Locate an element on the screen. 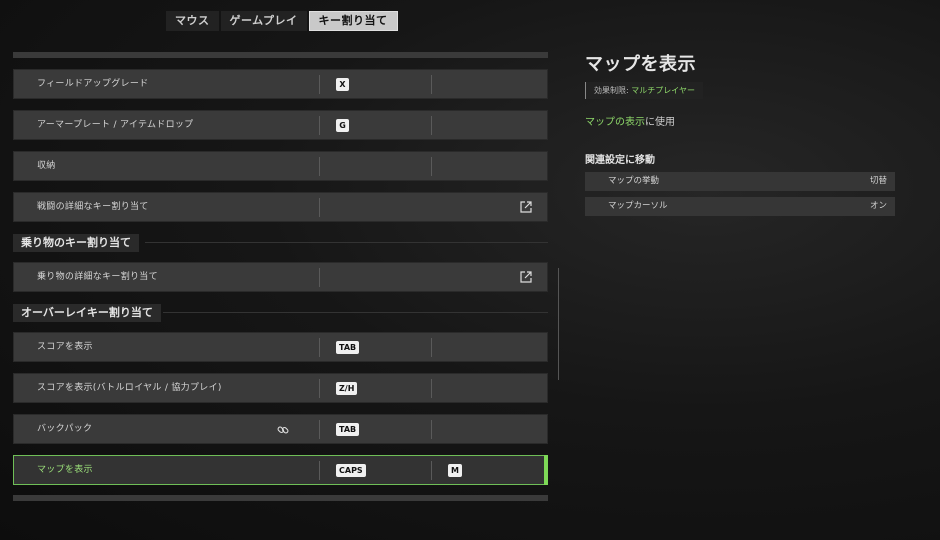 Image resolution: width=940 pixels, height=540 pixels. related-setting-value: オン is located at coordinates (878, 206).